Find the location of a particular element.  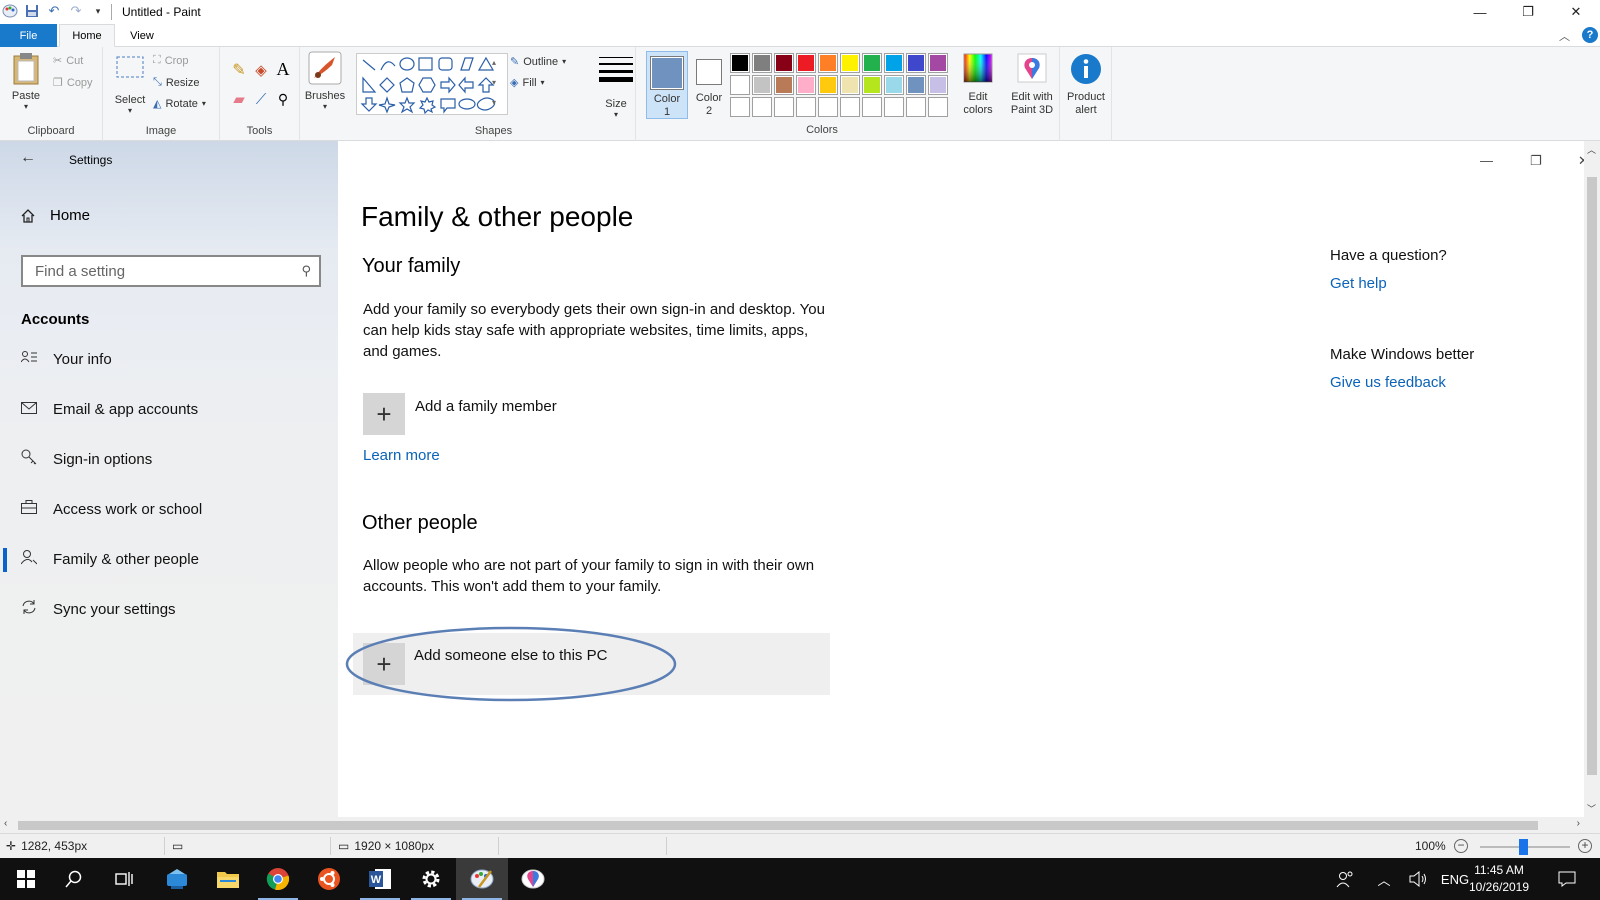

get-help-link: Get help is located at coordinates (1358, 283).